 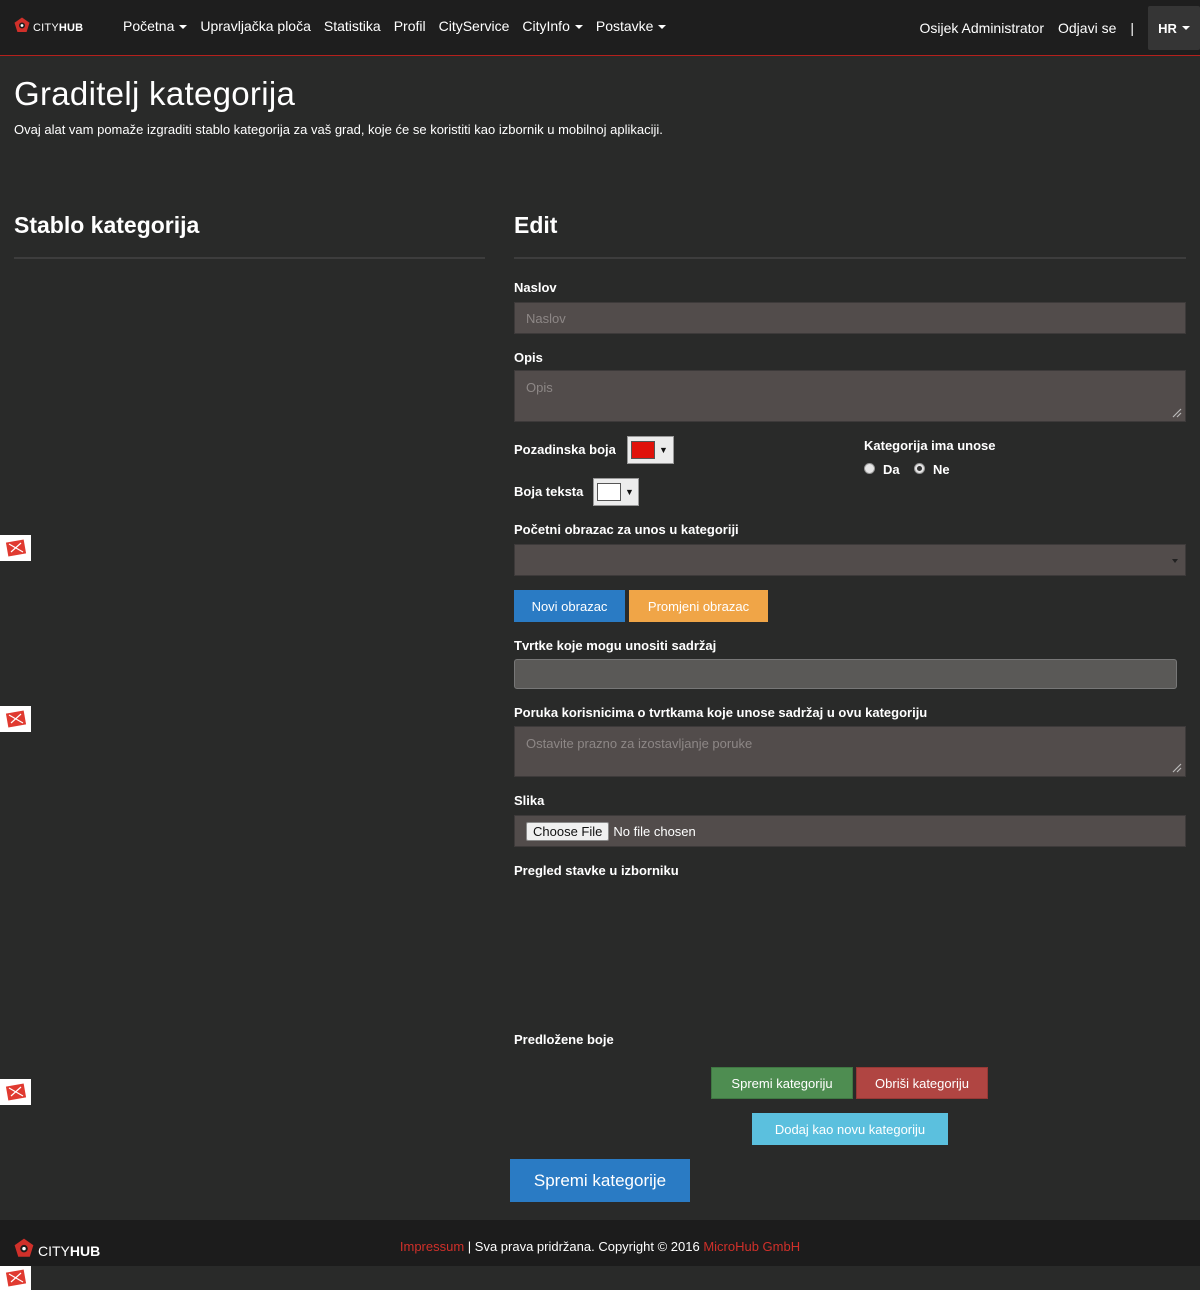 What do you see at coordinates (845, 674) in the screenshot?
I see `companies-multiselect` at bounding box center [845, 674].